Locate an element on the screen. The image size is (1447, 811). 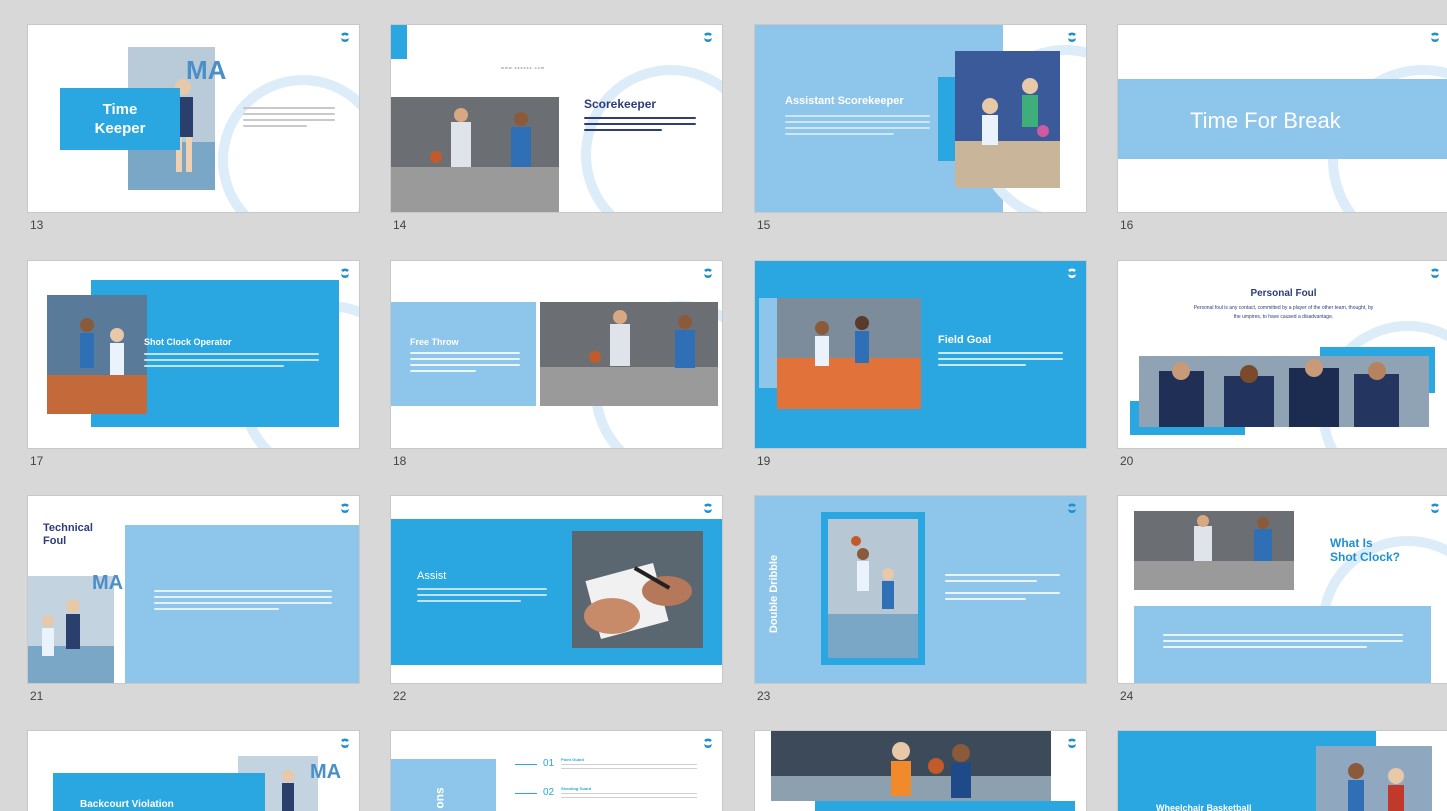
slide-thumbnail-18: Free Throw is located at coordinates (556, 354).